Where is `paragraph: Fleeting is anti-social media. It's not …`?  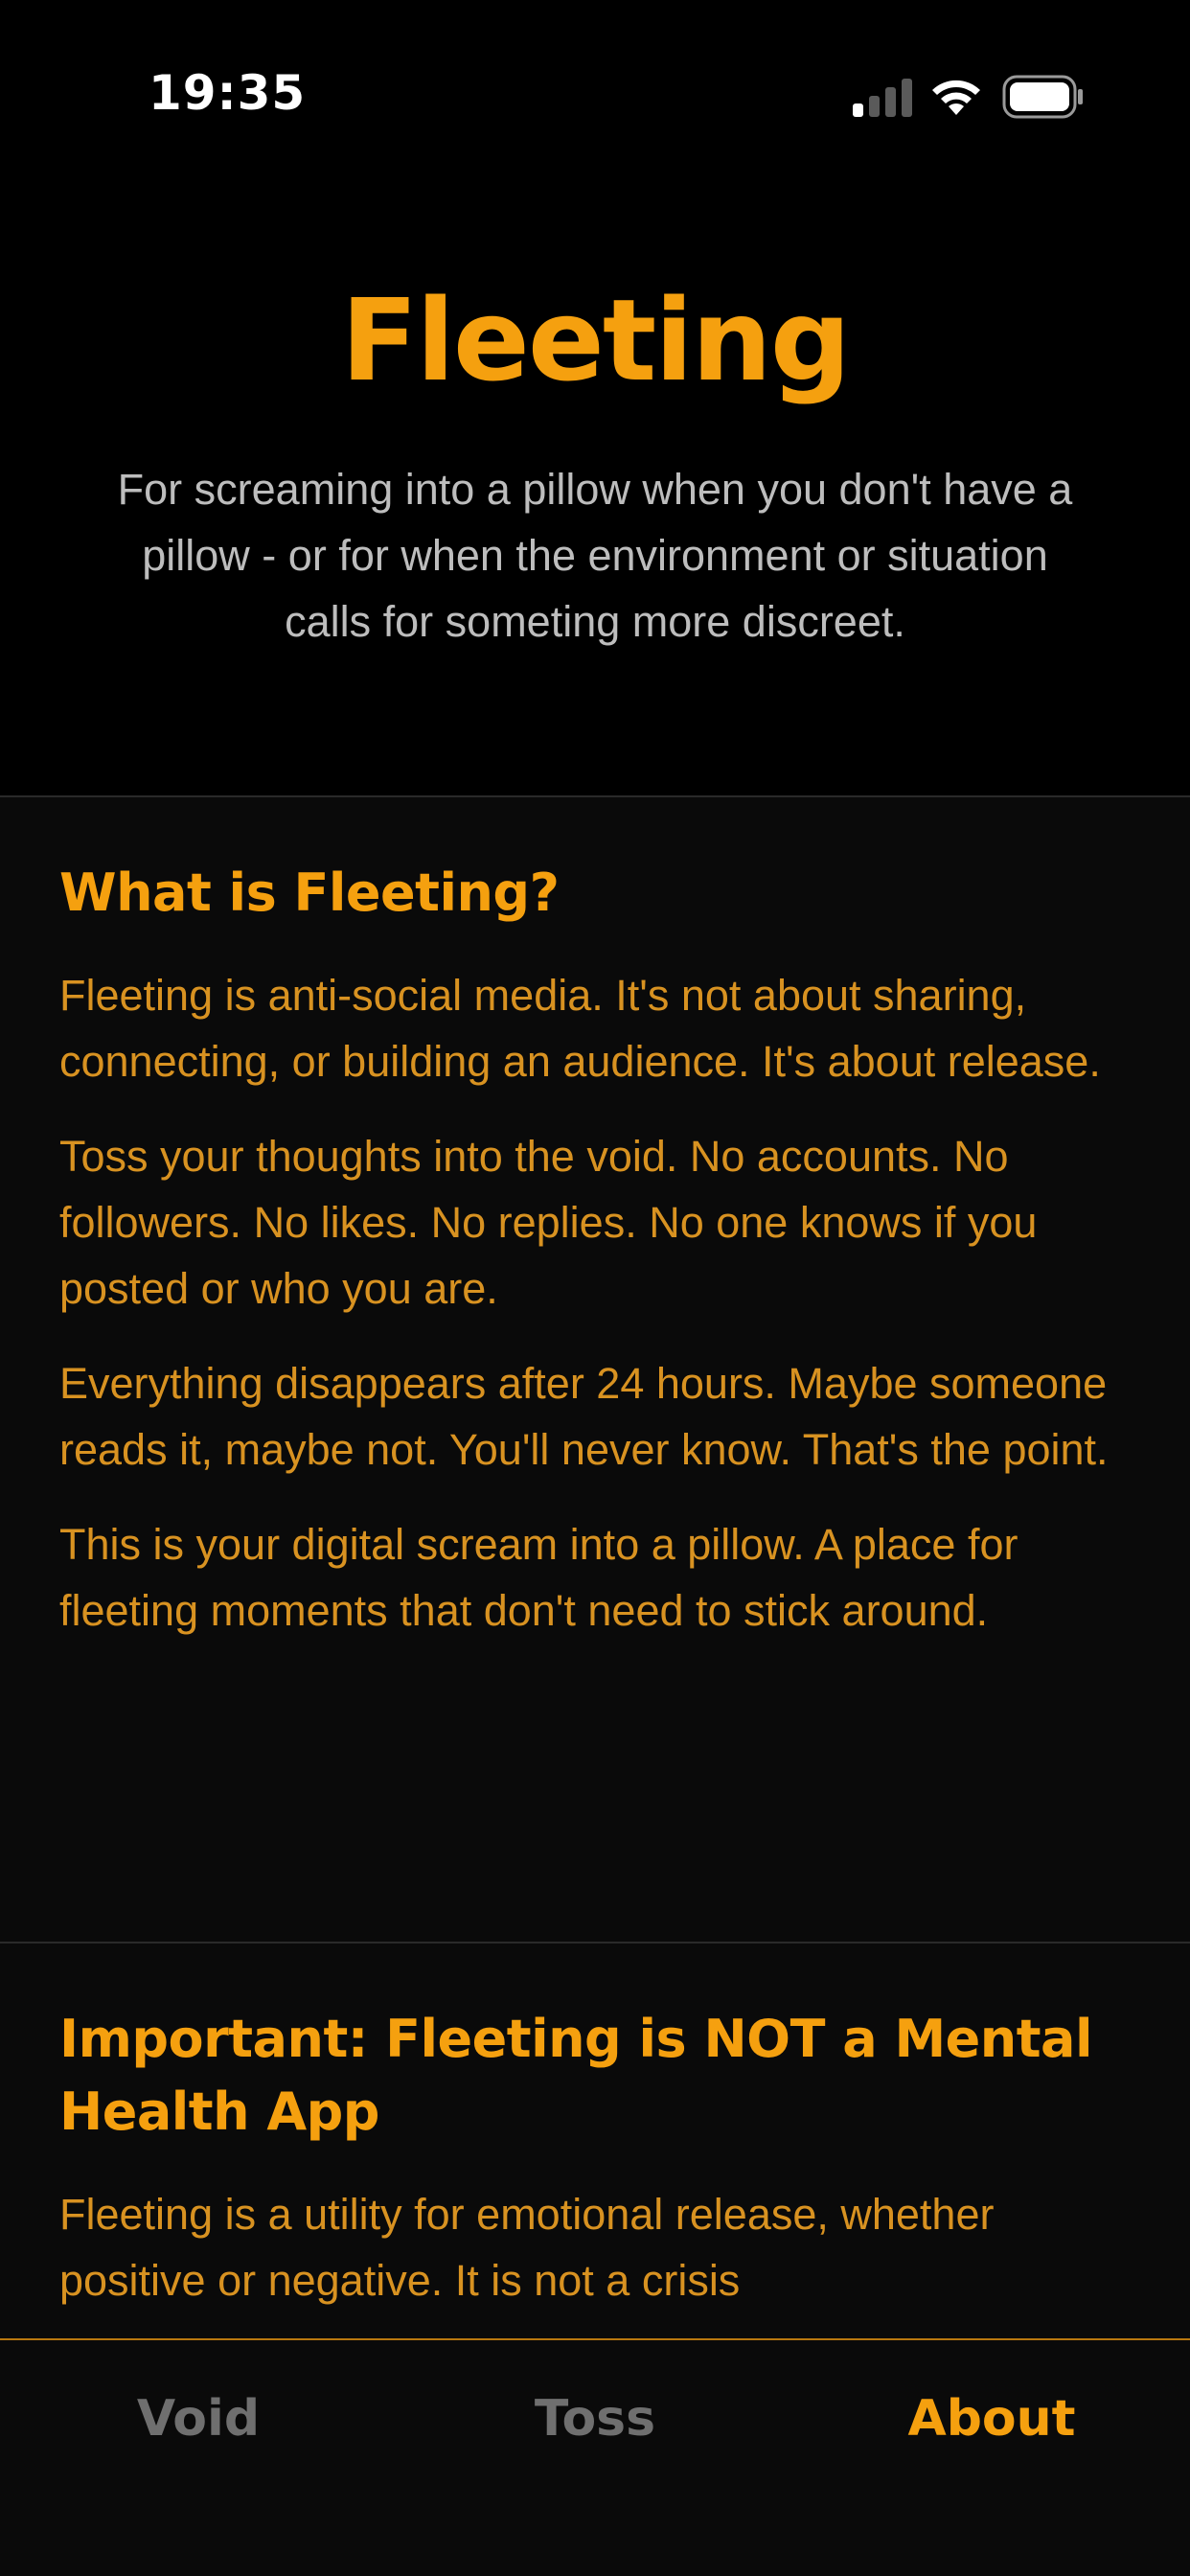
paragraph: Fleeting is anti-social media. It's not … is located at coordinates (580, 1028).